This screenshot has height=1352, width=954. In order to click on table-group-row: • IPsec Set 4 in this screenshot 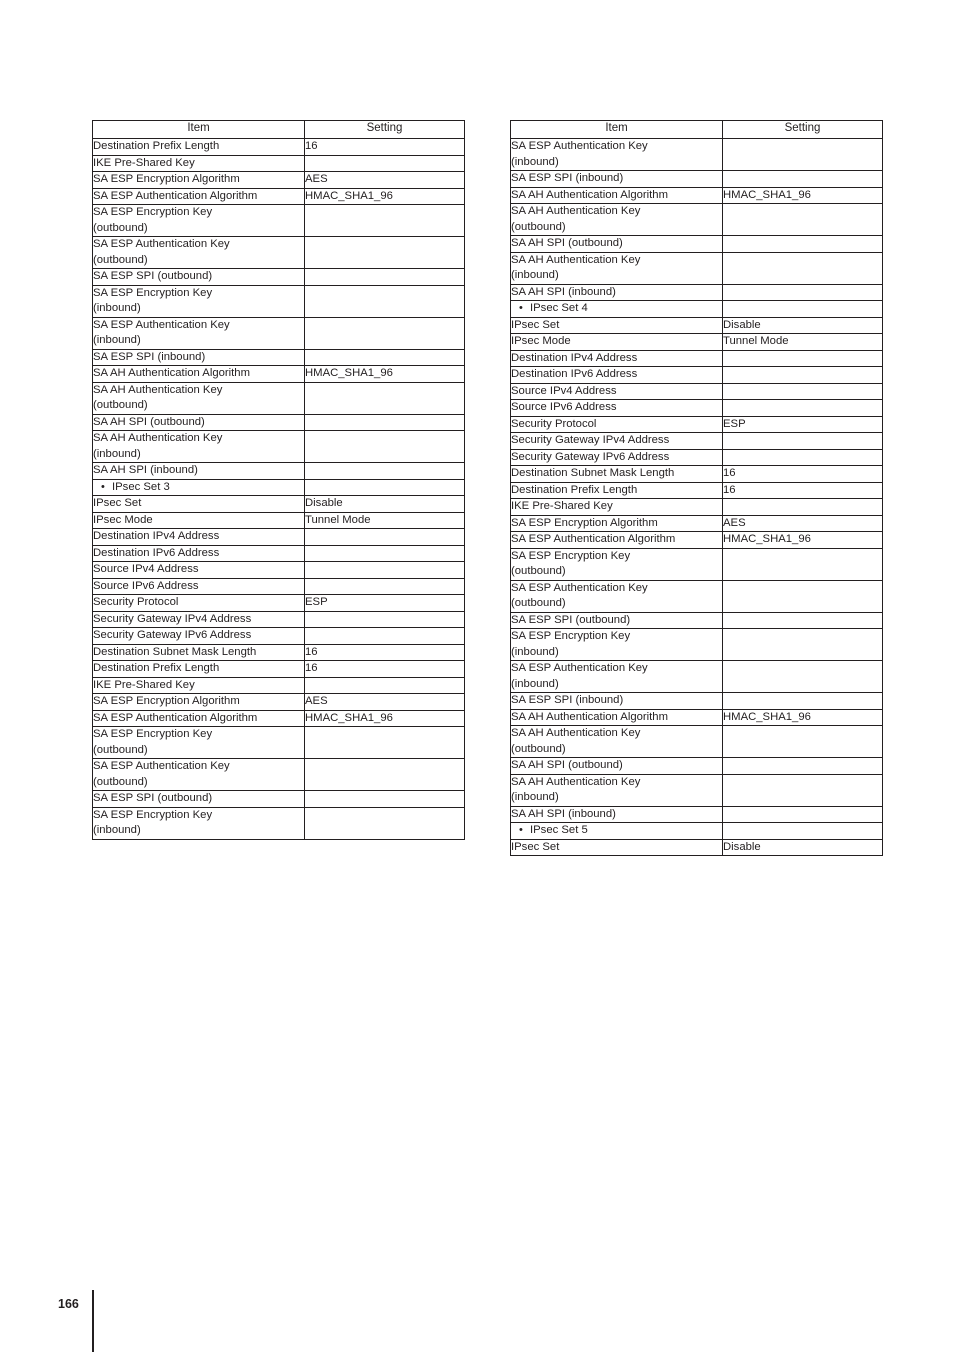, I will do `click(696, 309)`.